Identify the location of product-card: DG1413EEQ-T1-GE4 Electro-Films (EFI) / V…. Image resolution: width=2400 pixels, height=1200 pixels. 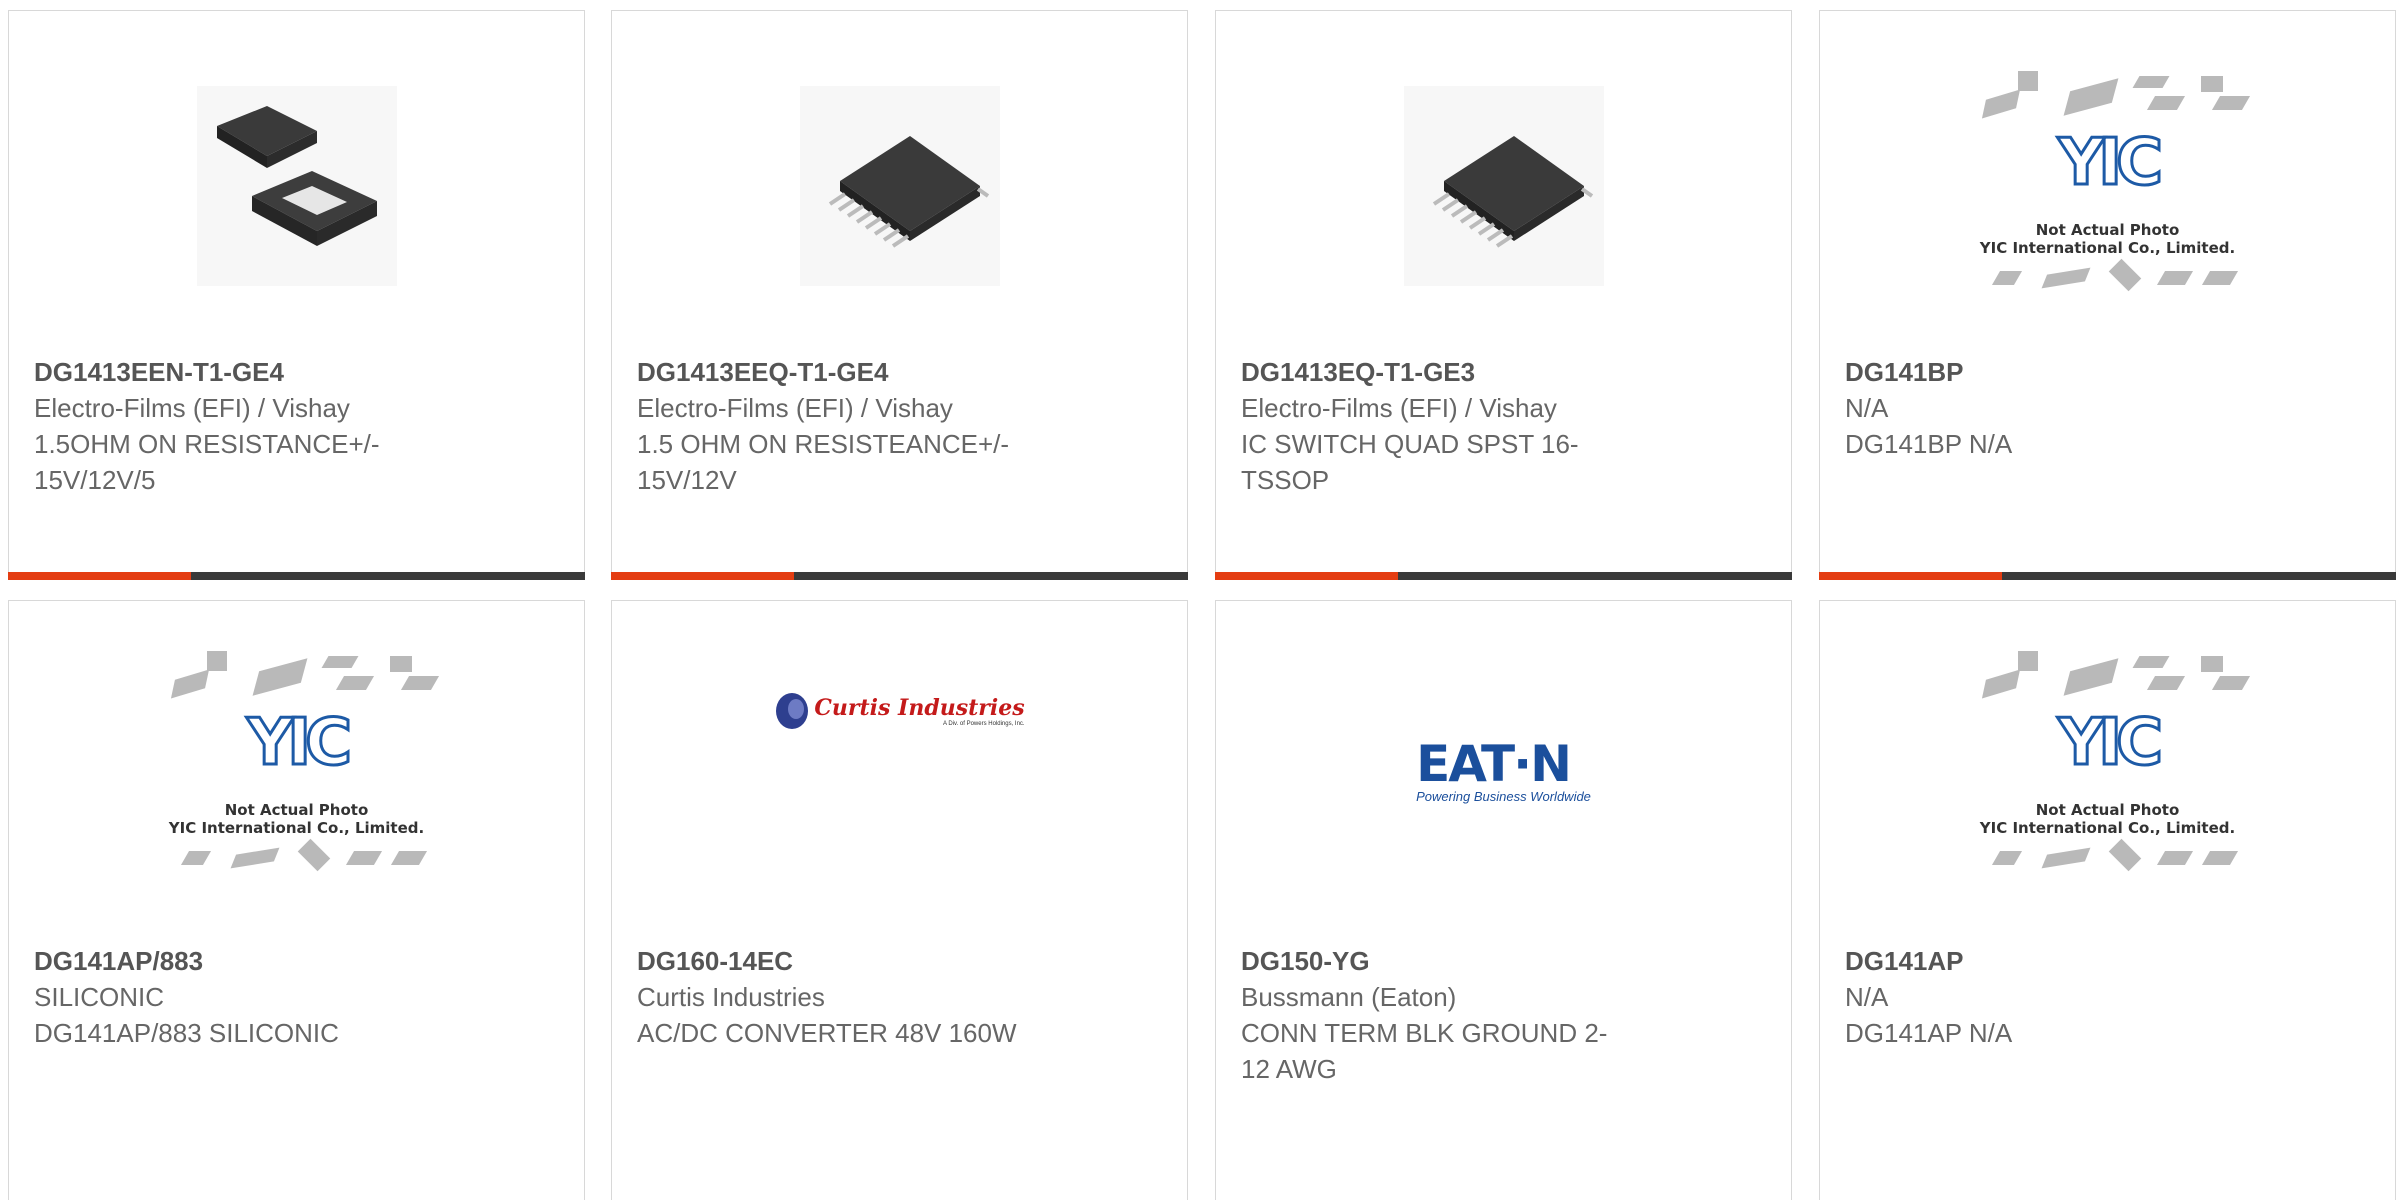
(899, 295).